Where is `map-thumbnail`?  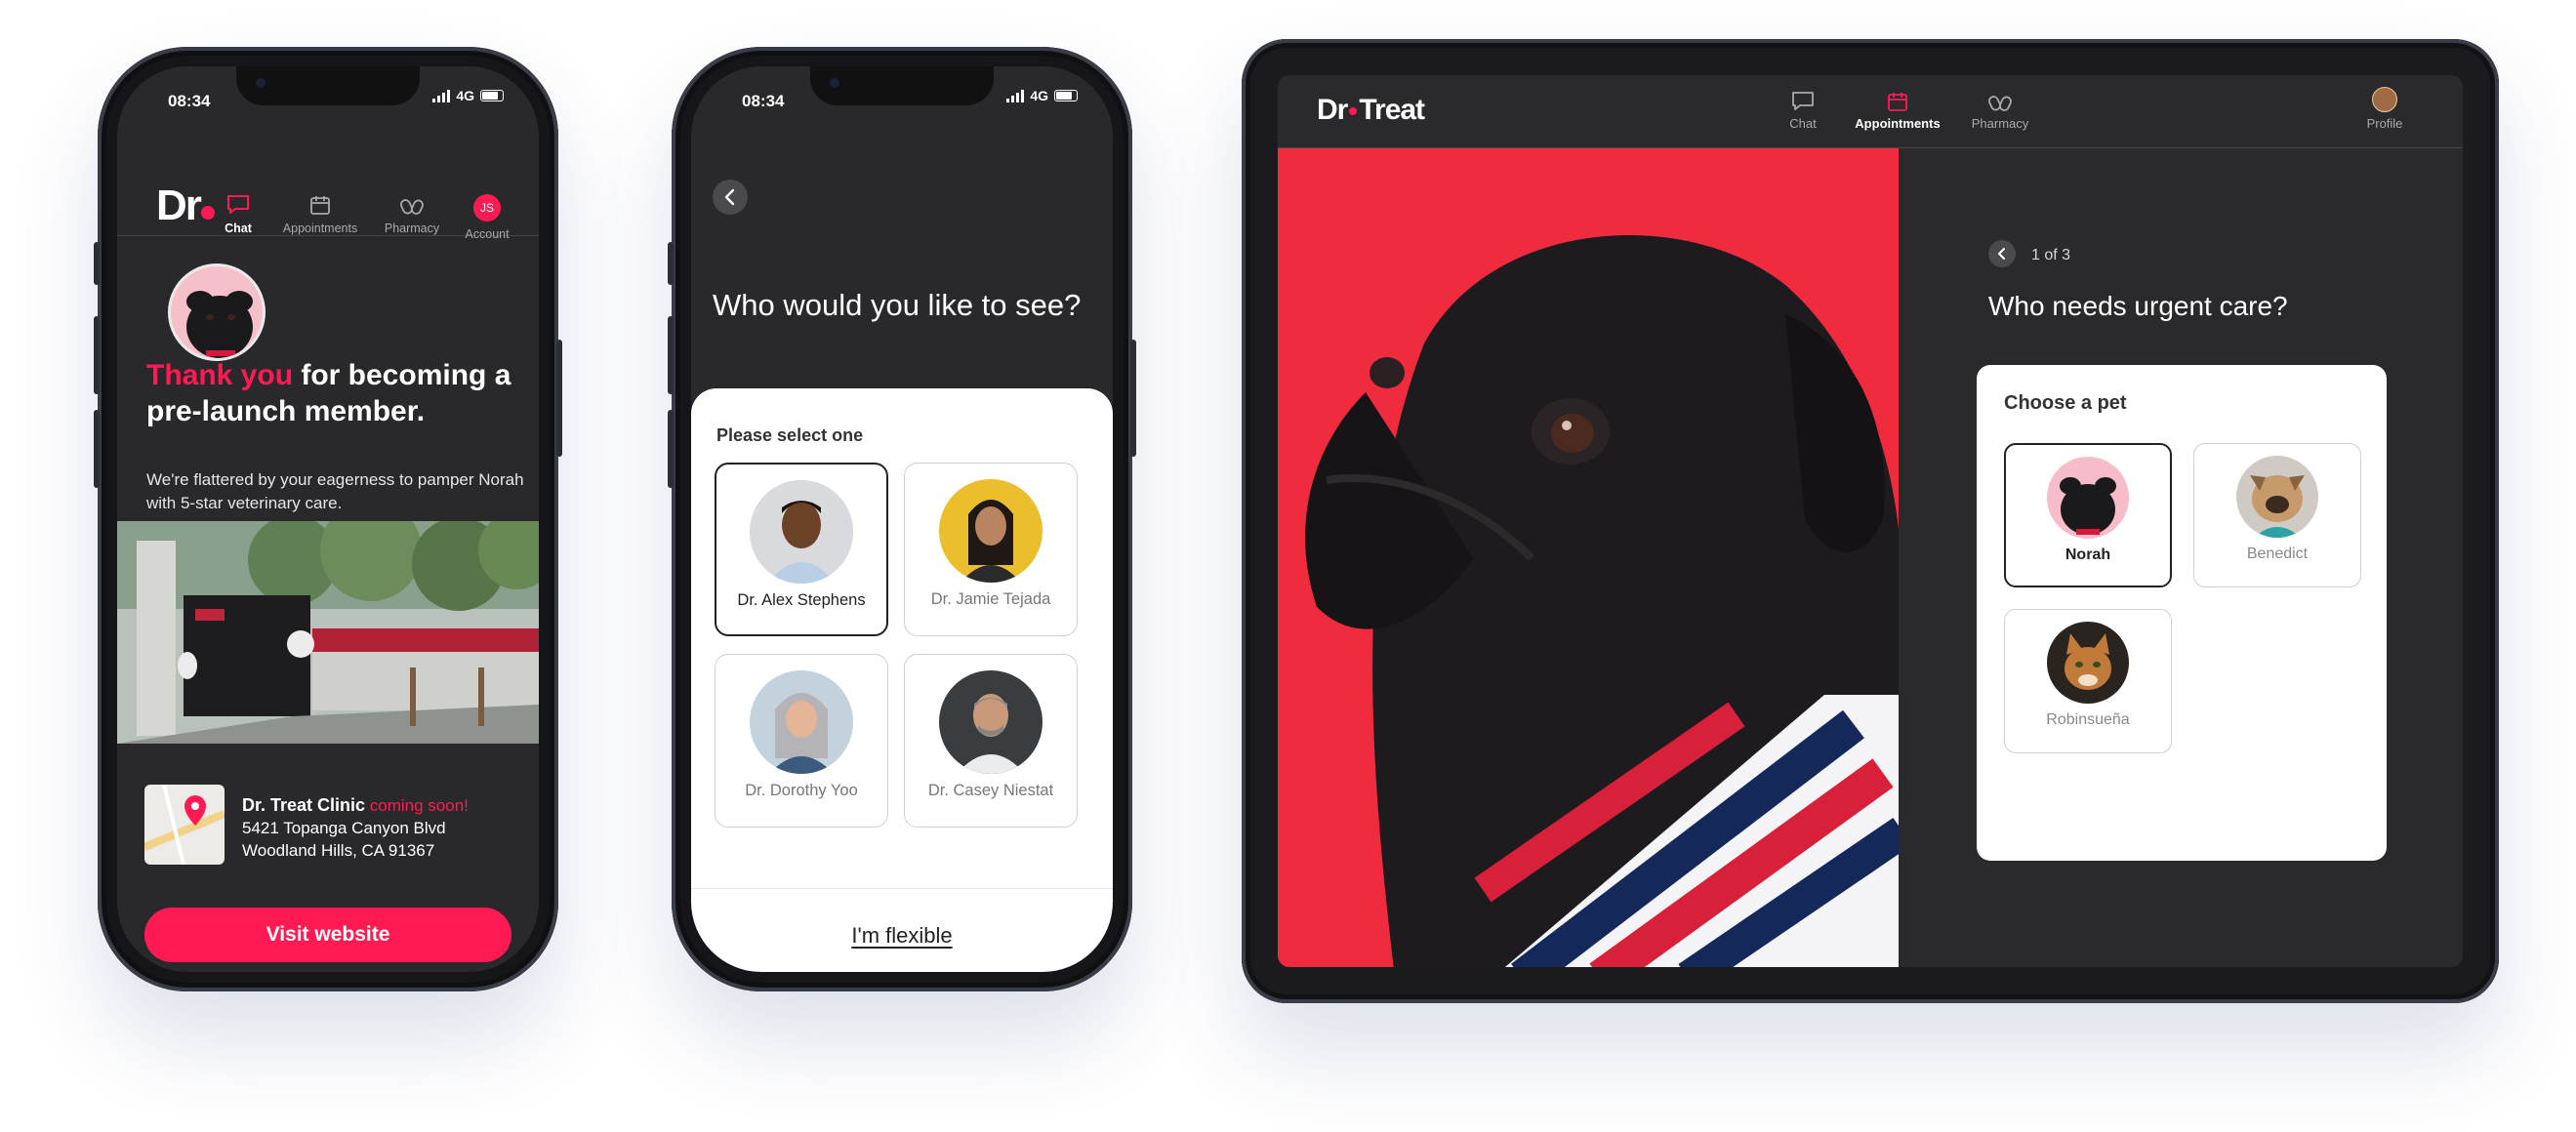
map-thumbnail is located at coordinates (184, 825).